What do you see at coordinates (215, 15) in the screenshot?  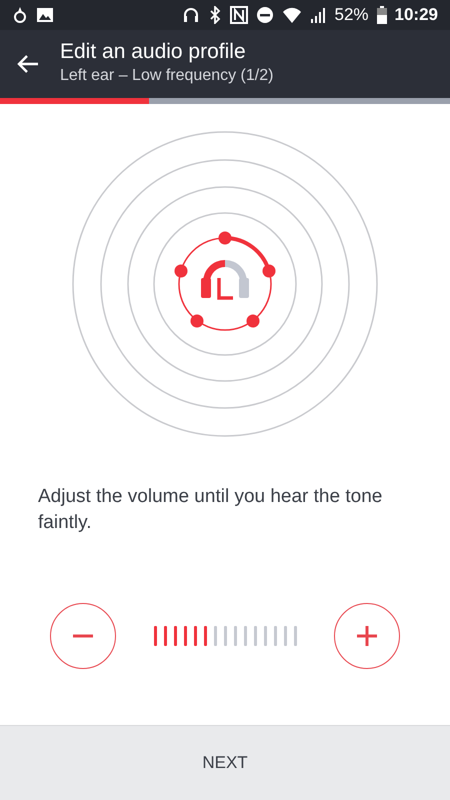 I see `bluetooth-icon` at bounding box center [215, 15].